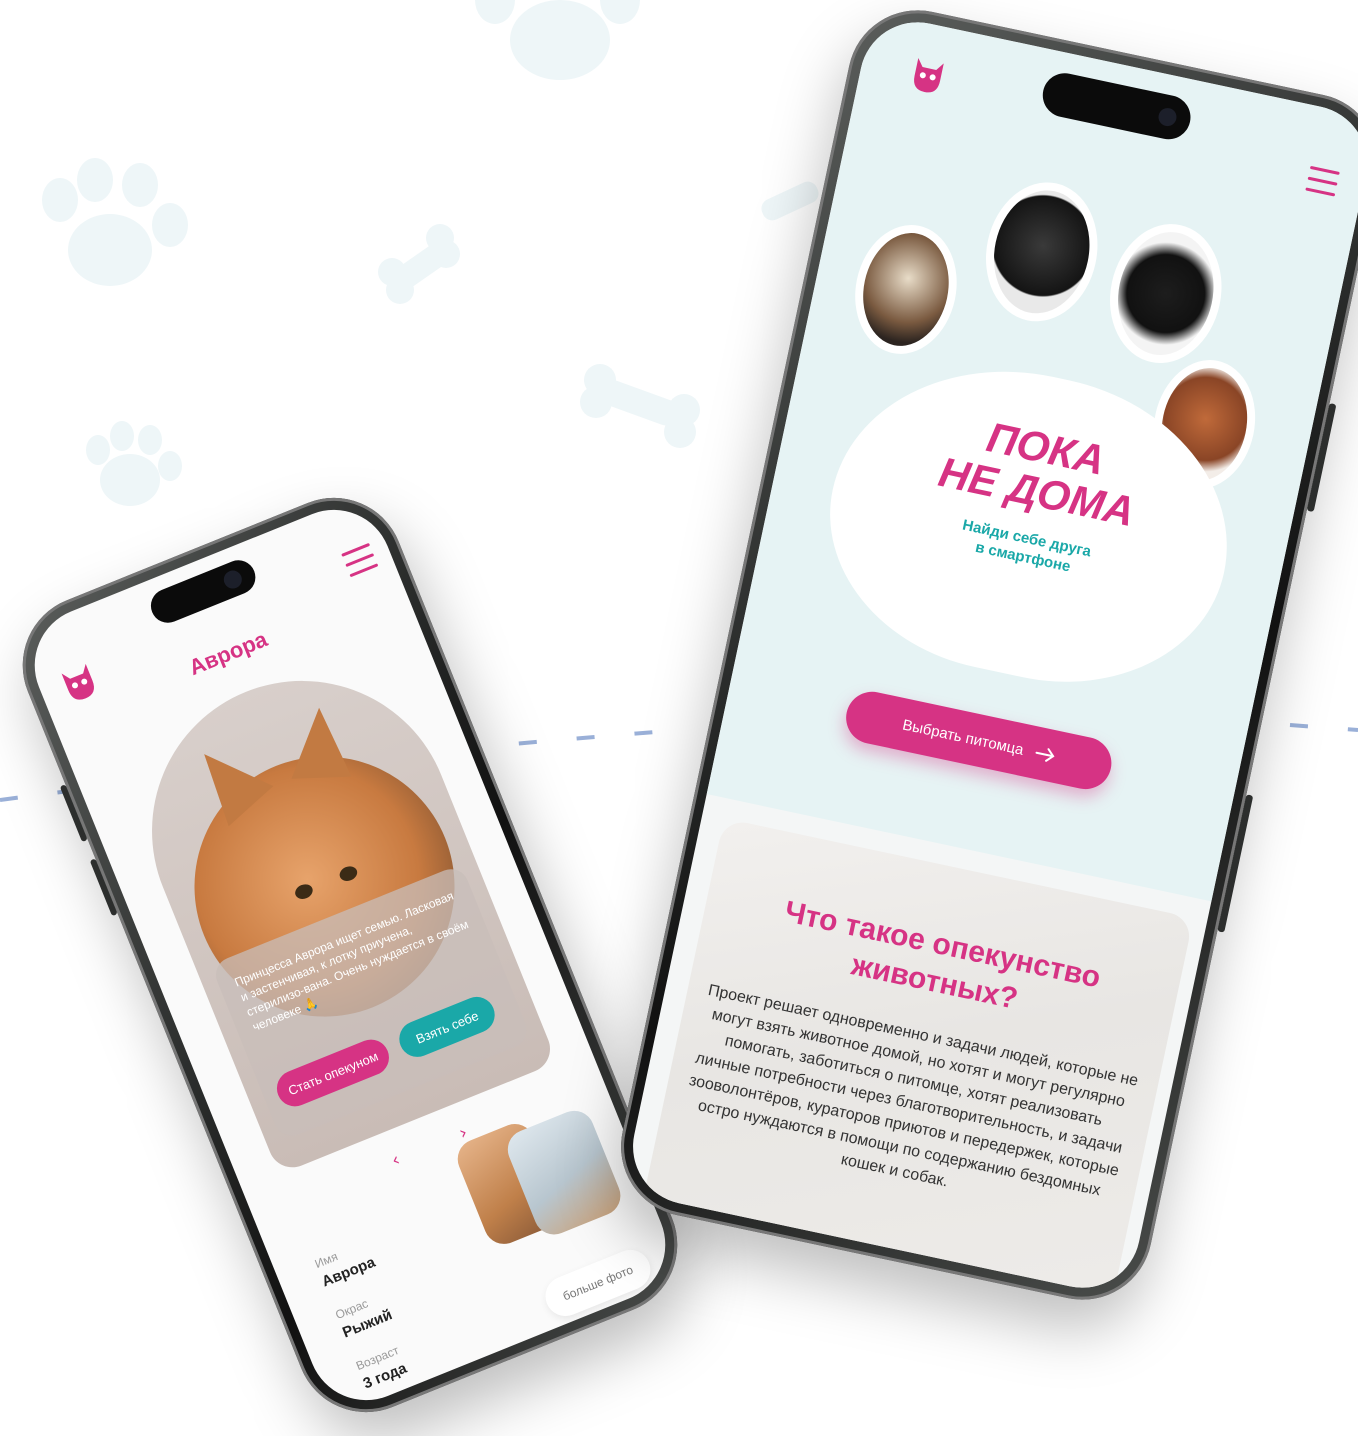 The image size is (1358, 1436). I want to click on take-home-button: Взять себе, so click(447, 1027).